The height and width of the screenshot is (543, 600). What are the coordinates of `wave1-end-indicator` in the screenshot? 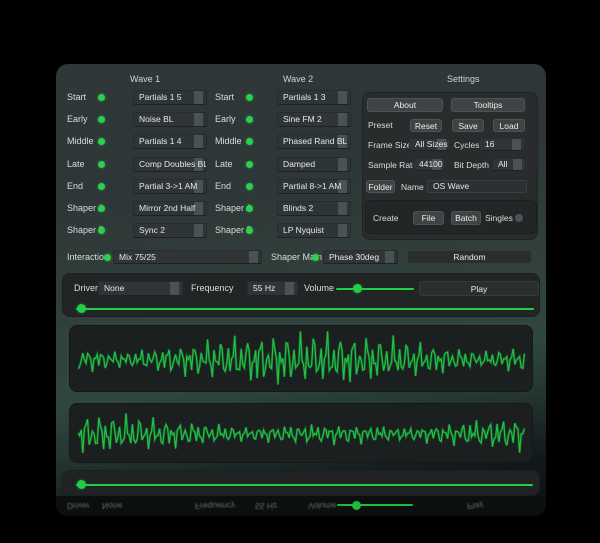 It's located at (101, 186).